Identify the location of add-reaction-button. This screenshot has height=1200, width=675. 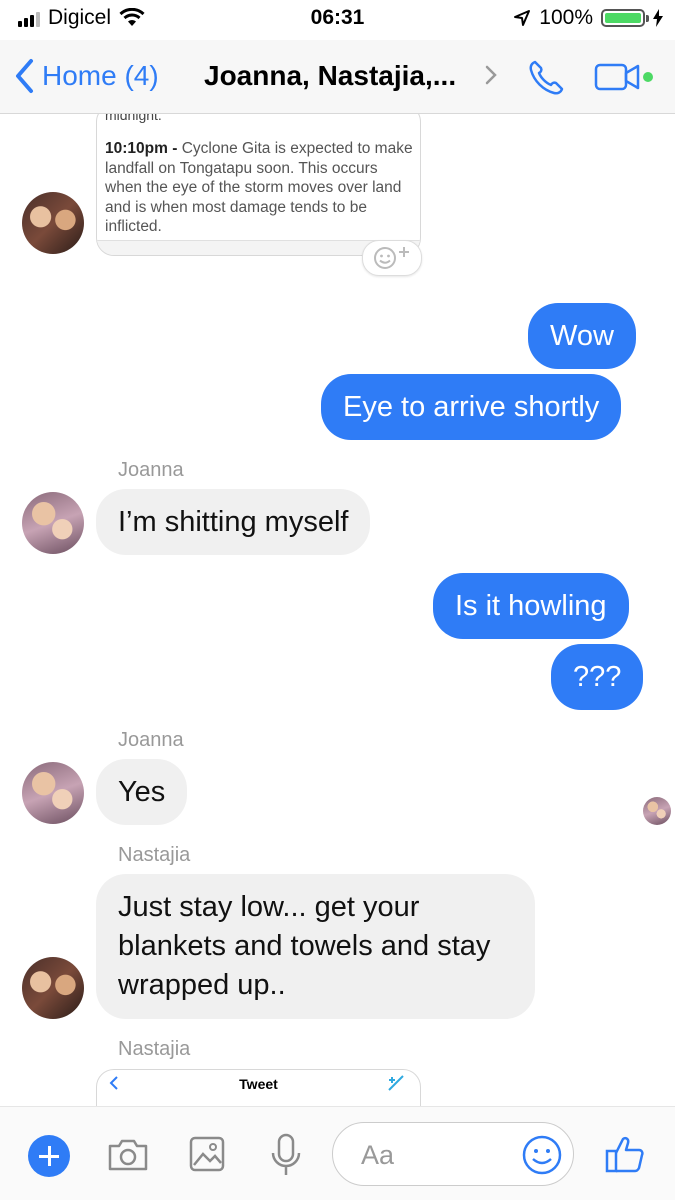
(392, 258).